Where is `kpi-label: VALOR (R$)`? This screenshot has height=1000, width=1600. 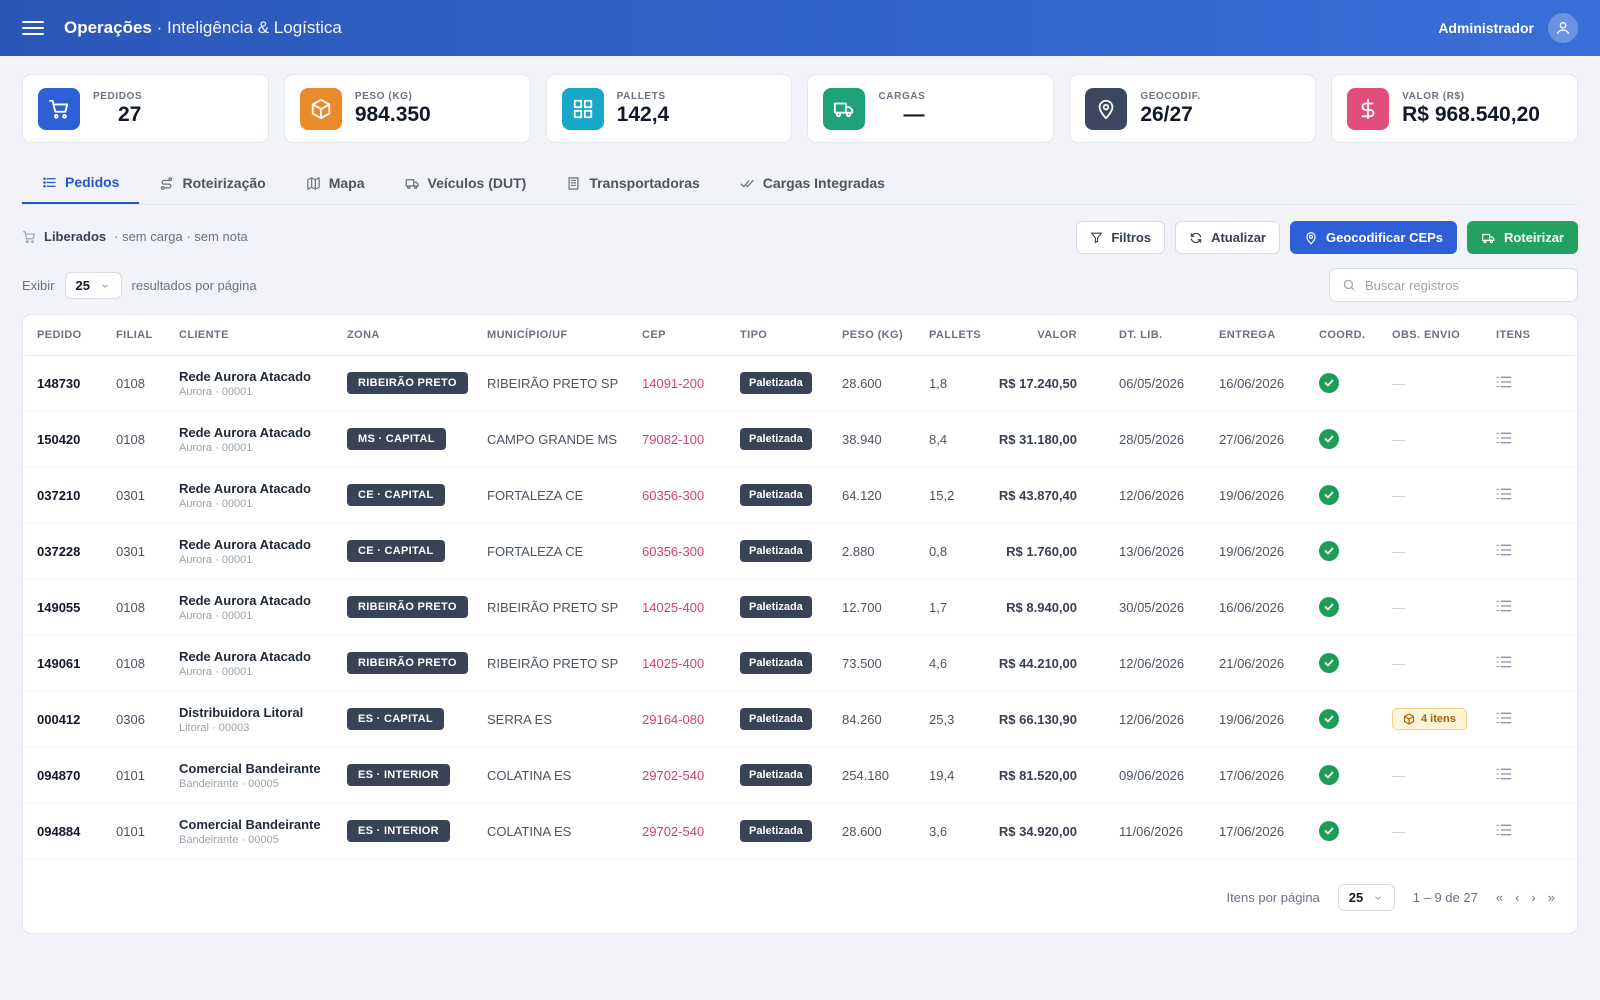
kpi-label: VALOR (R$) is located at coordinates (1433, 96).